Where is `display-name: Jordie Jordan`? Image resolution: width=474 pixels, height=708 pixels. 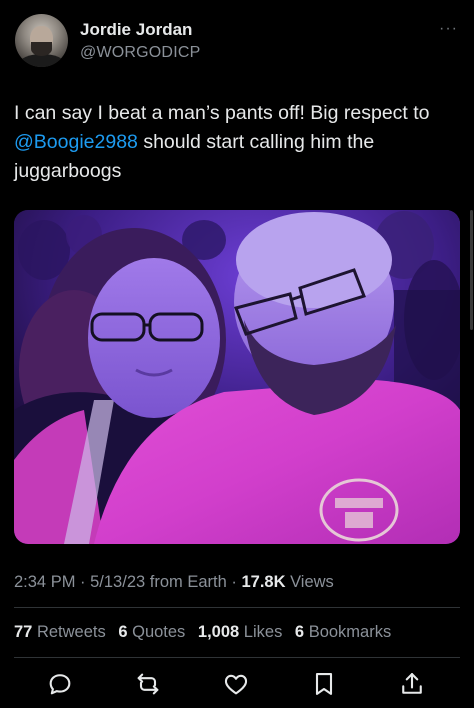
display-name: Jordie Jordan is located at coordinates (136, 30).